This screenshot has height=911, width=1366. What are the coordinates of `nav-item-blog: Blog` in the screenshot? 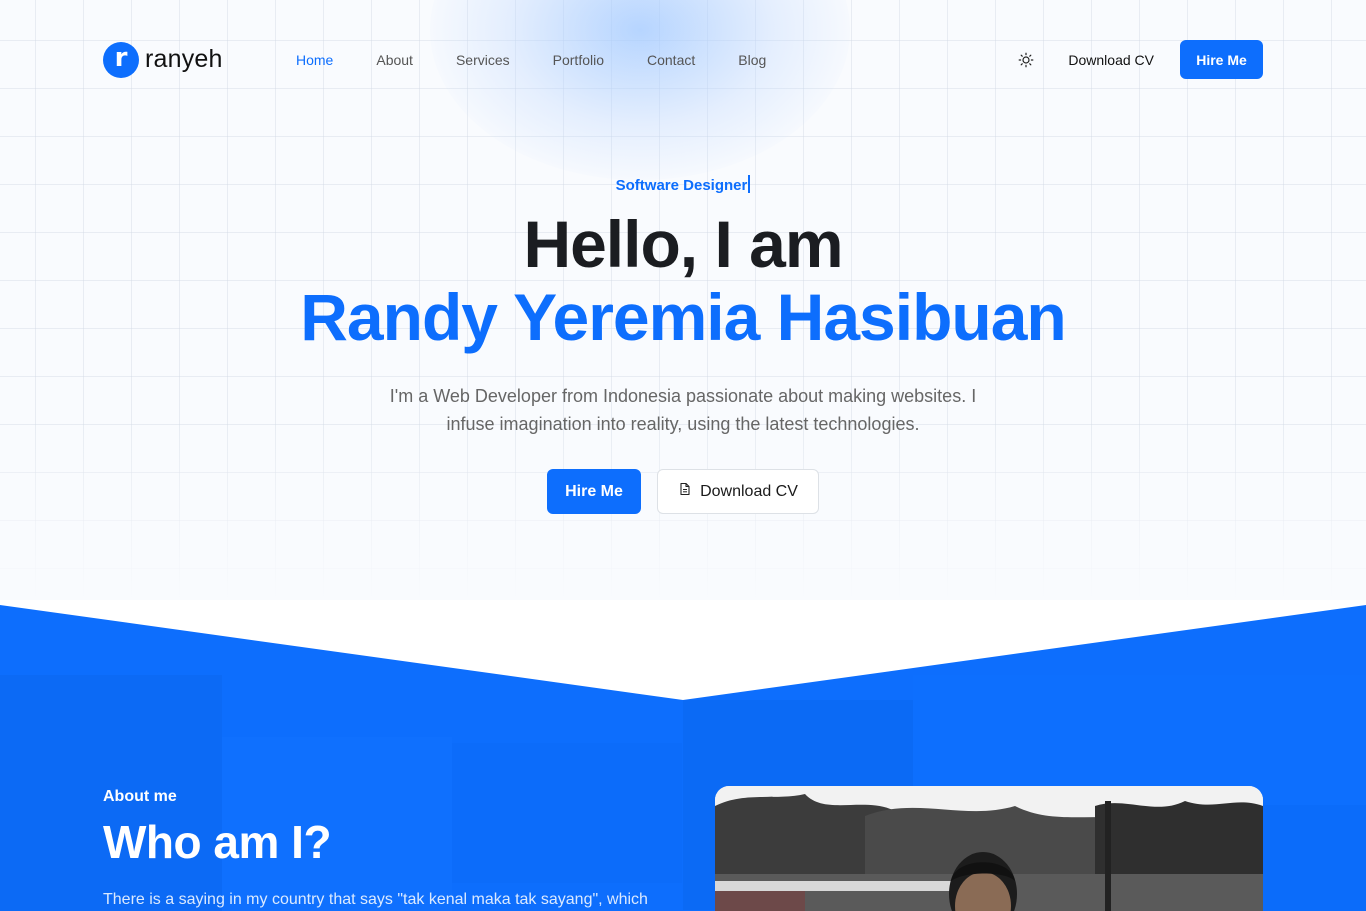 It's located at (752, 60).